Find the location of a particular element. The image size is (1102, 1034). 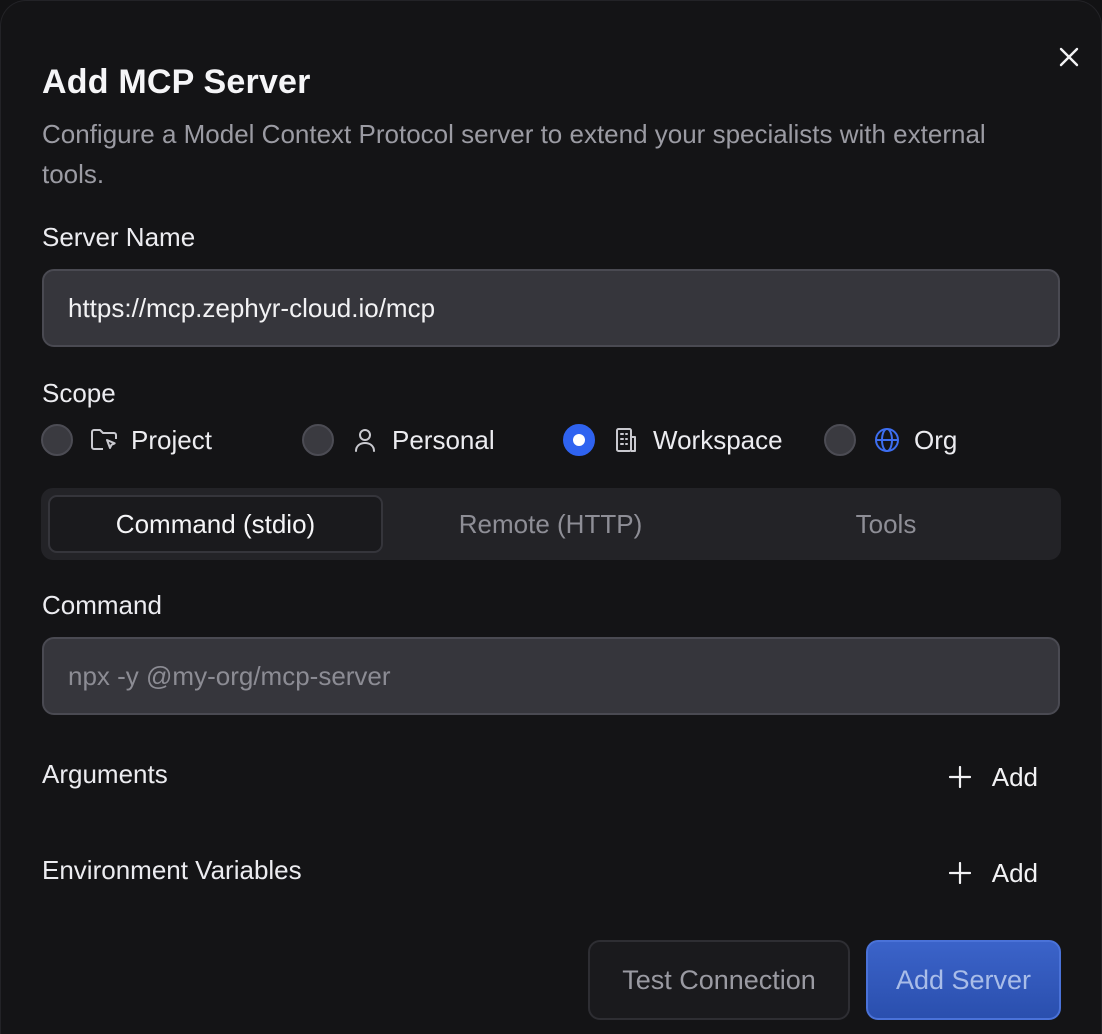

radio-personal is located at coordinates (318, 440).